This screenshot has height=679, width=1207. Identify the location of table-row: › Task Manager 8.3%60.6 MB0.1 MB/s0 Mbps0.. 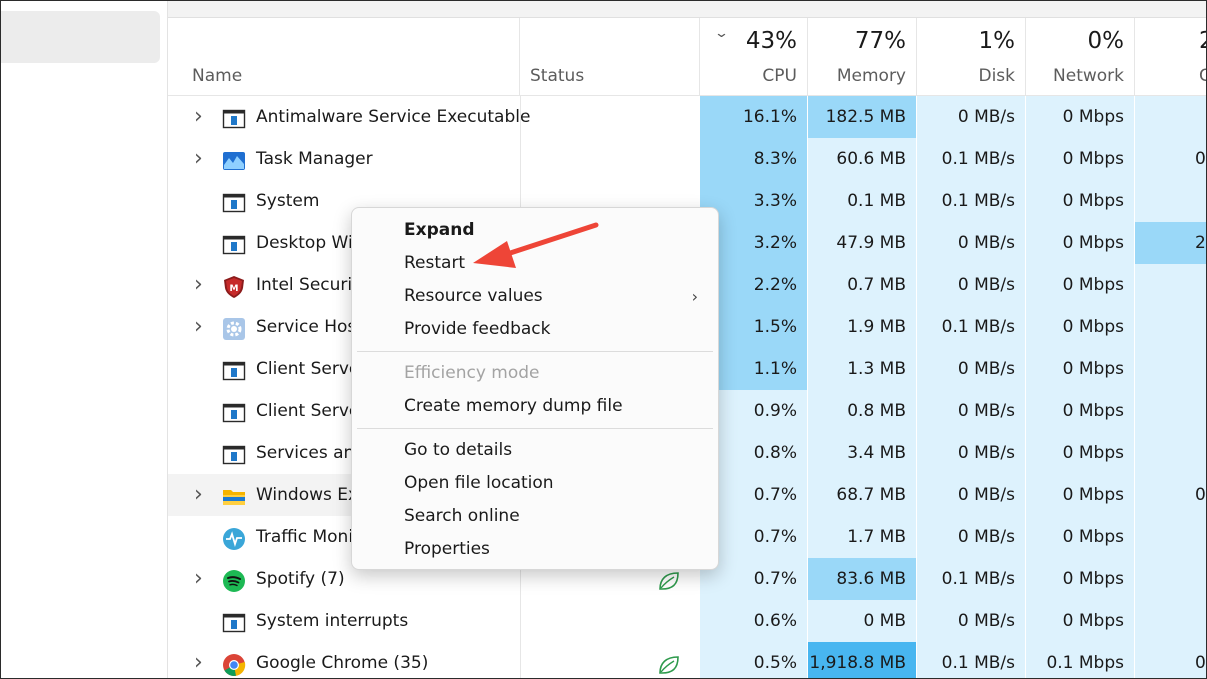
(687, 159).